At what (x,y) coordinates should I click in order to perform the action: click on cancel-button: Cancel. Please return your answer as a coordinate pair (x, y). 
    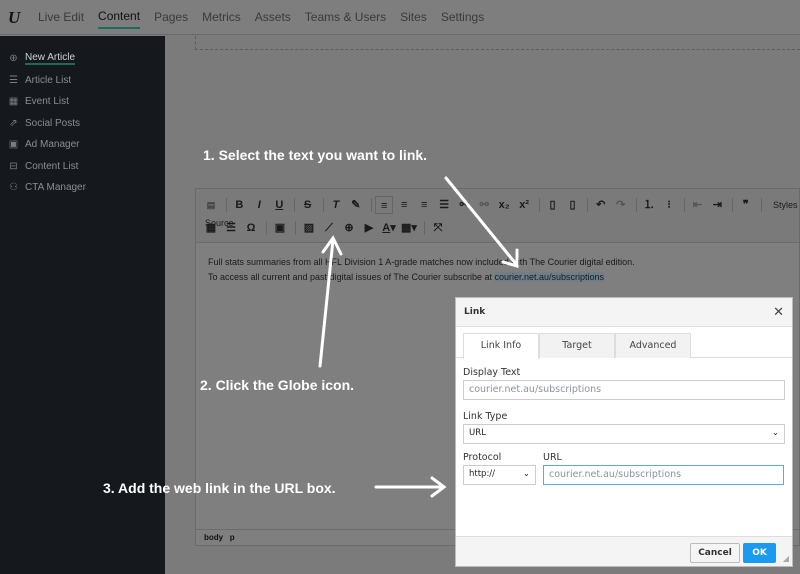
    Looking at the image, I should click on (715, 553).